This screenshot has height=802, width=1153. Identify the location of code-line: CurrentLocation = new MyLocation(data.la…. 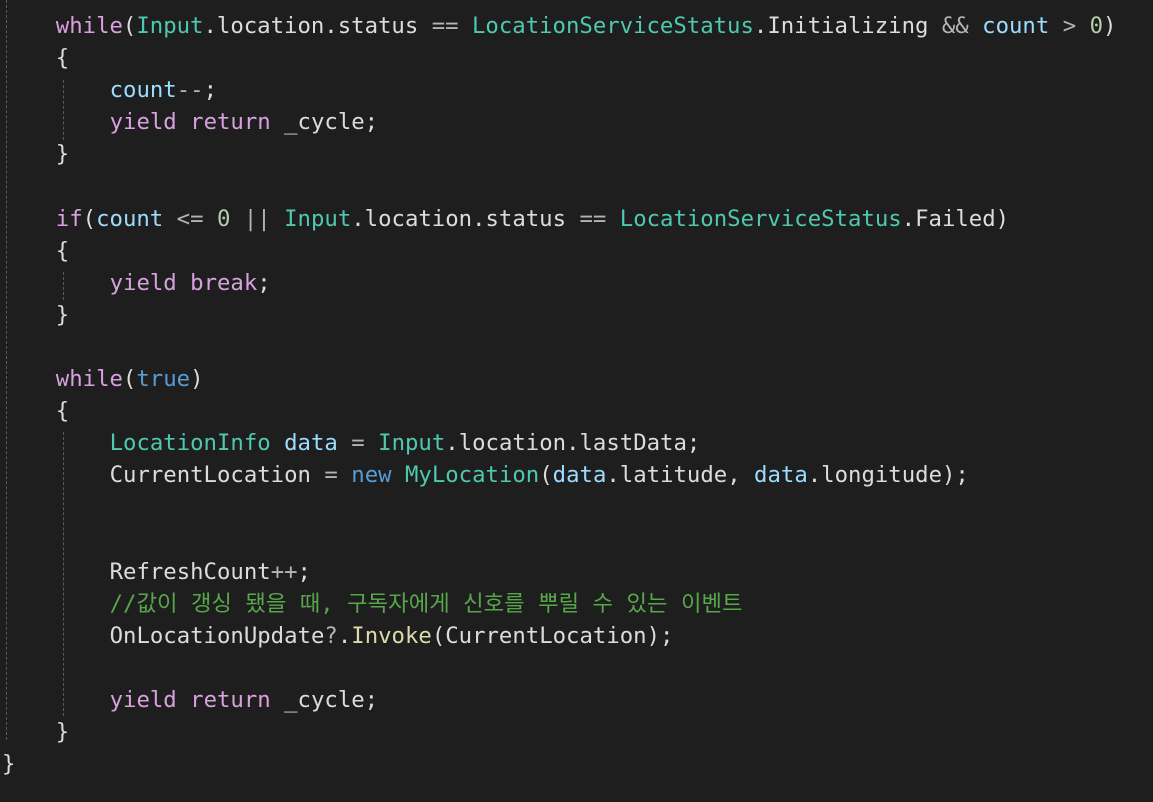
(539, 475).